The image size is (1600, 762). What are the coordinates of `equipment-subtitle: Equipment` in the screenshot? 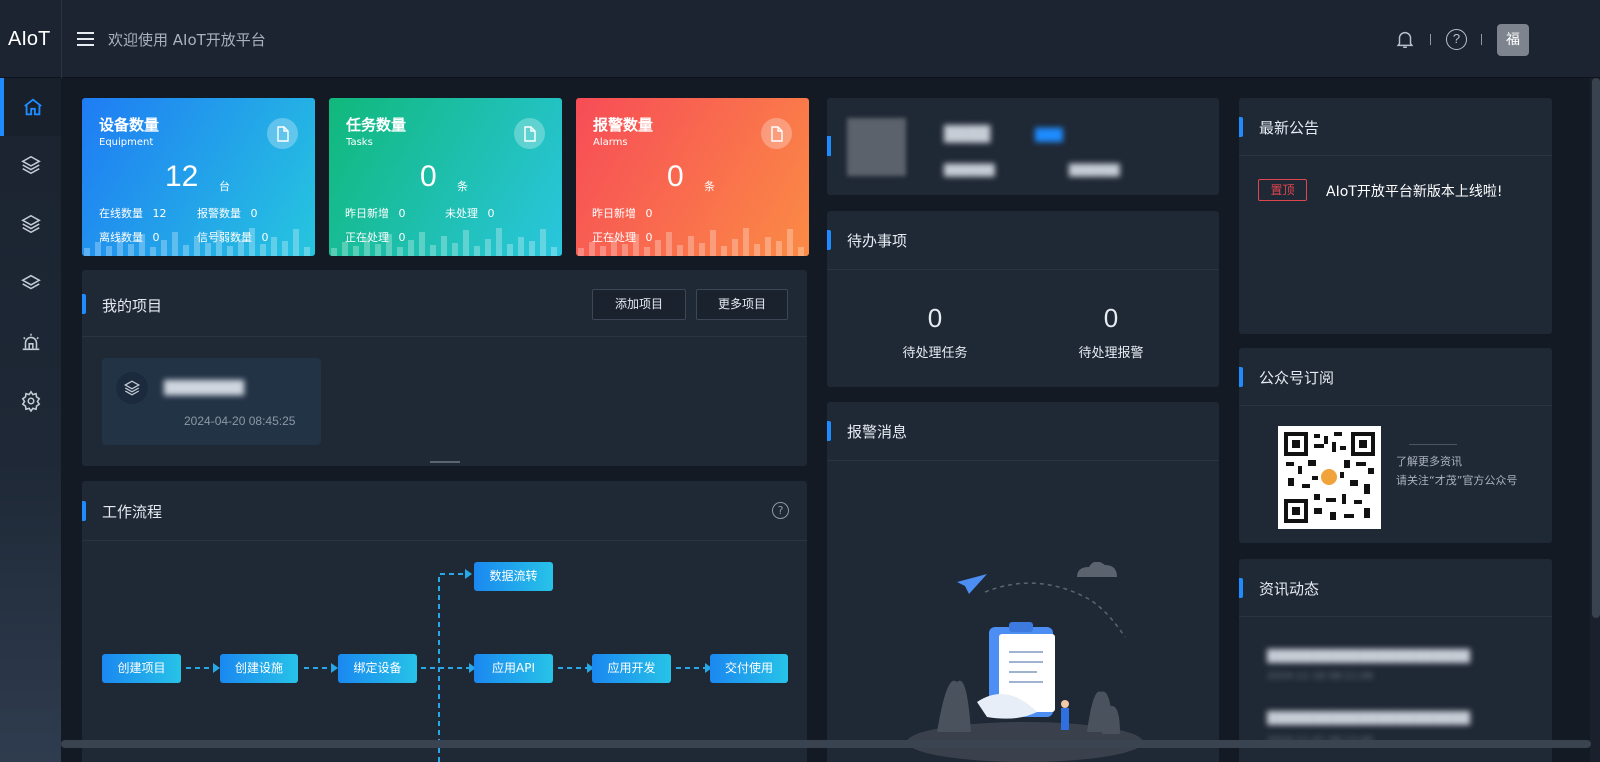 It's located at (126, 142).